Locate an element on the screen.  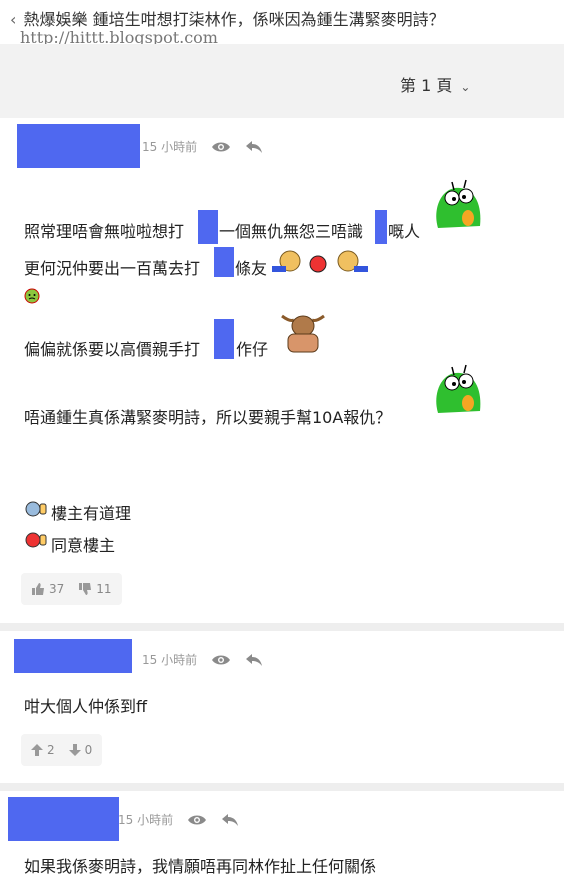
thread-title-row: ‹ 熱爆娛樂 鍾培生咁想打柒林作，係咪因為鍾生溝緊麥明詩？ is located at coordinates (227, 18).